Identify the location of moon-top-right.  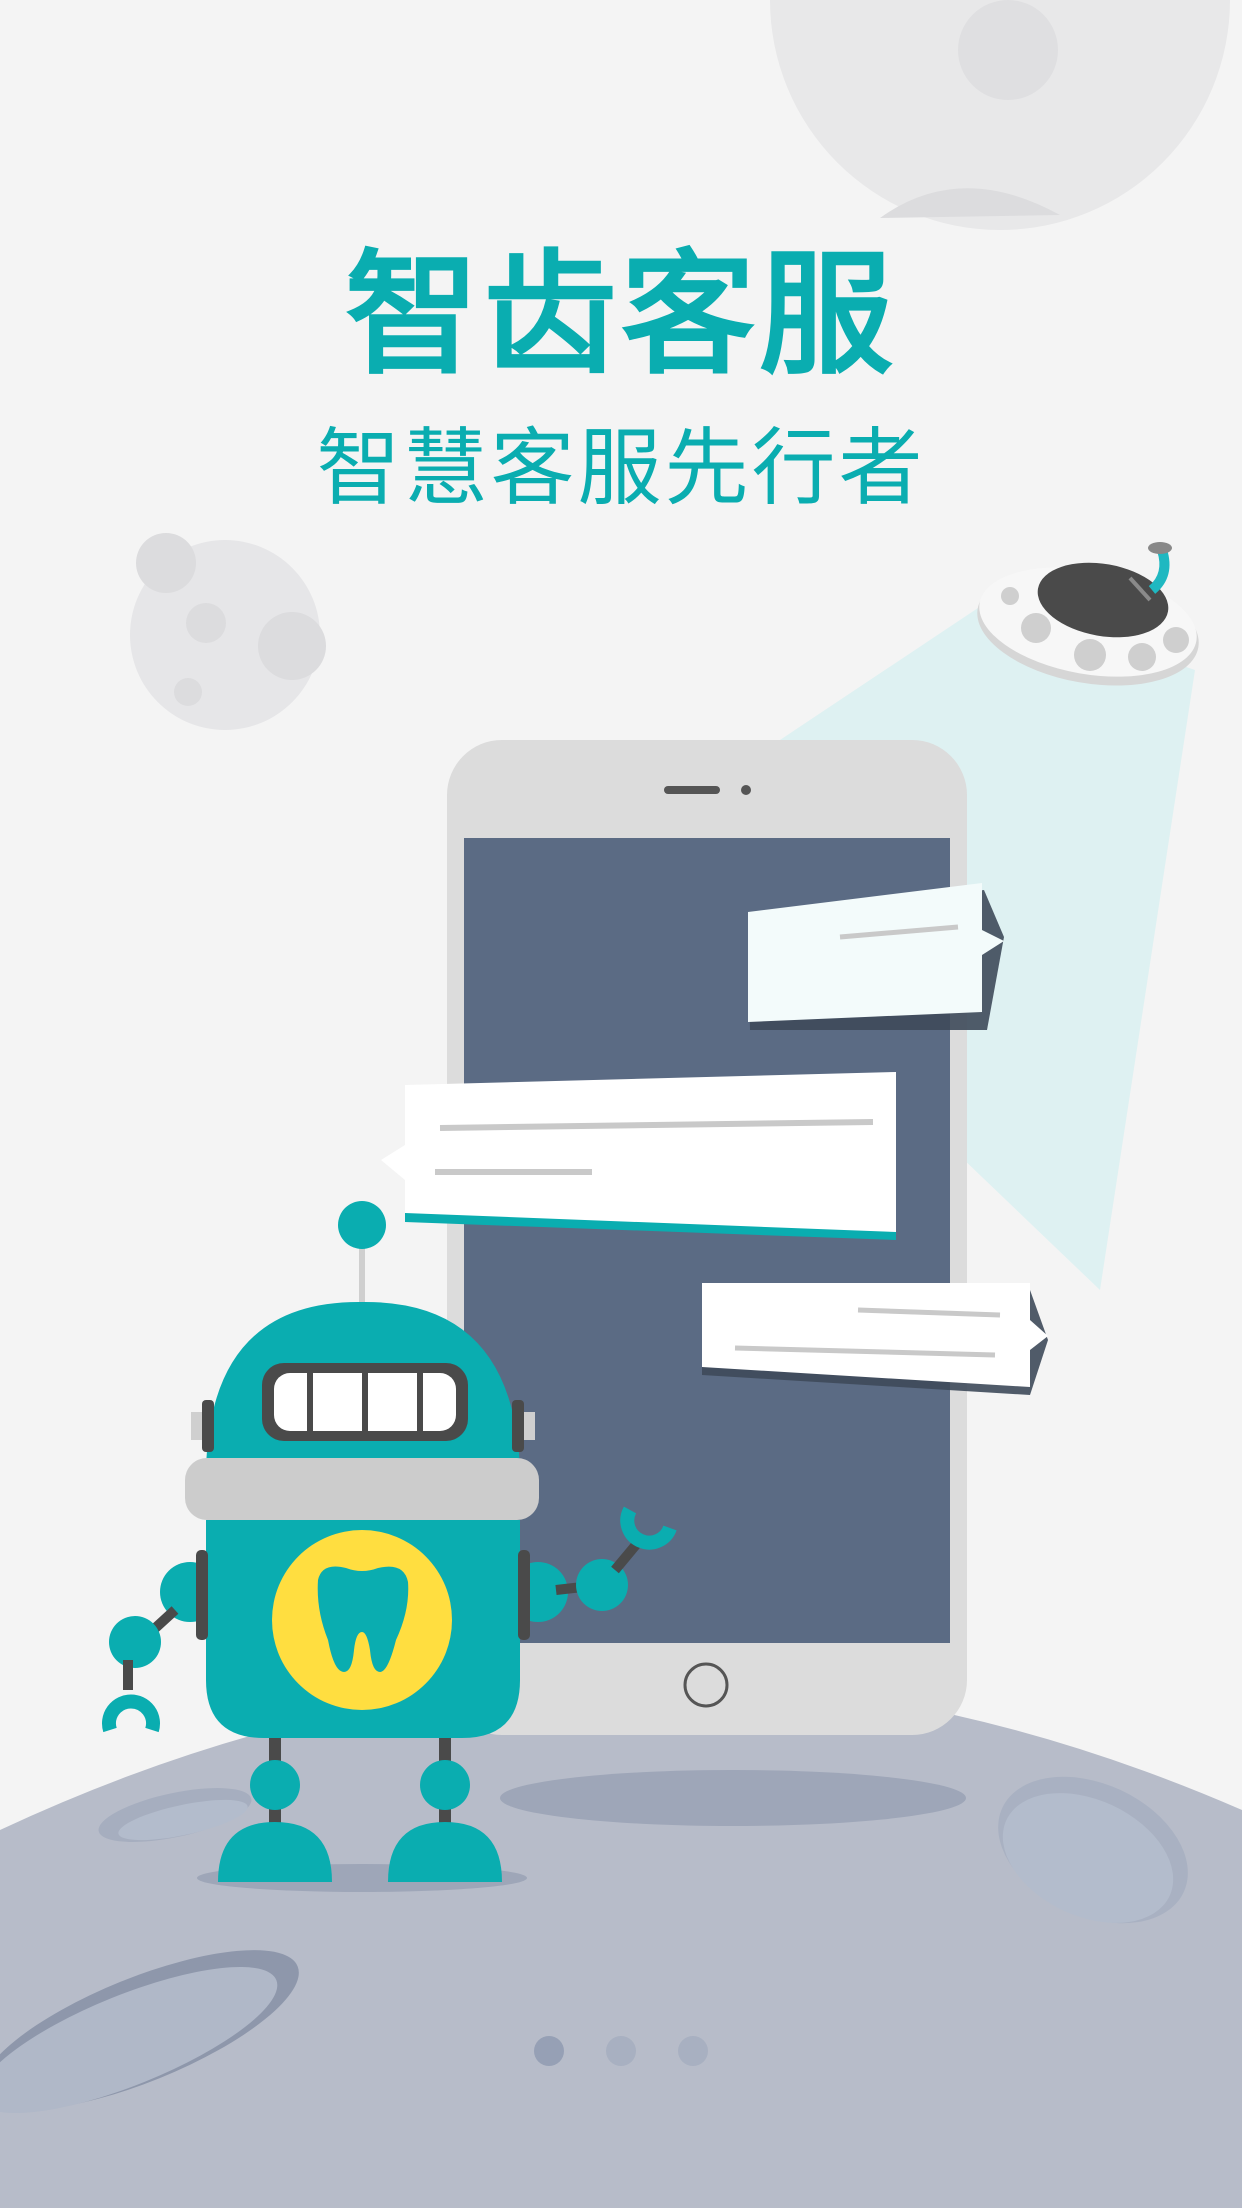
(1000, 115).